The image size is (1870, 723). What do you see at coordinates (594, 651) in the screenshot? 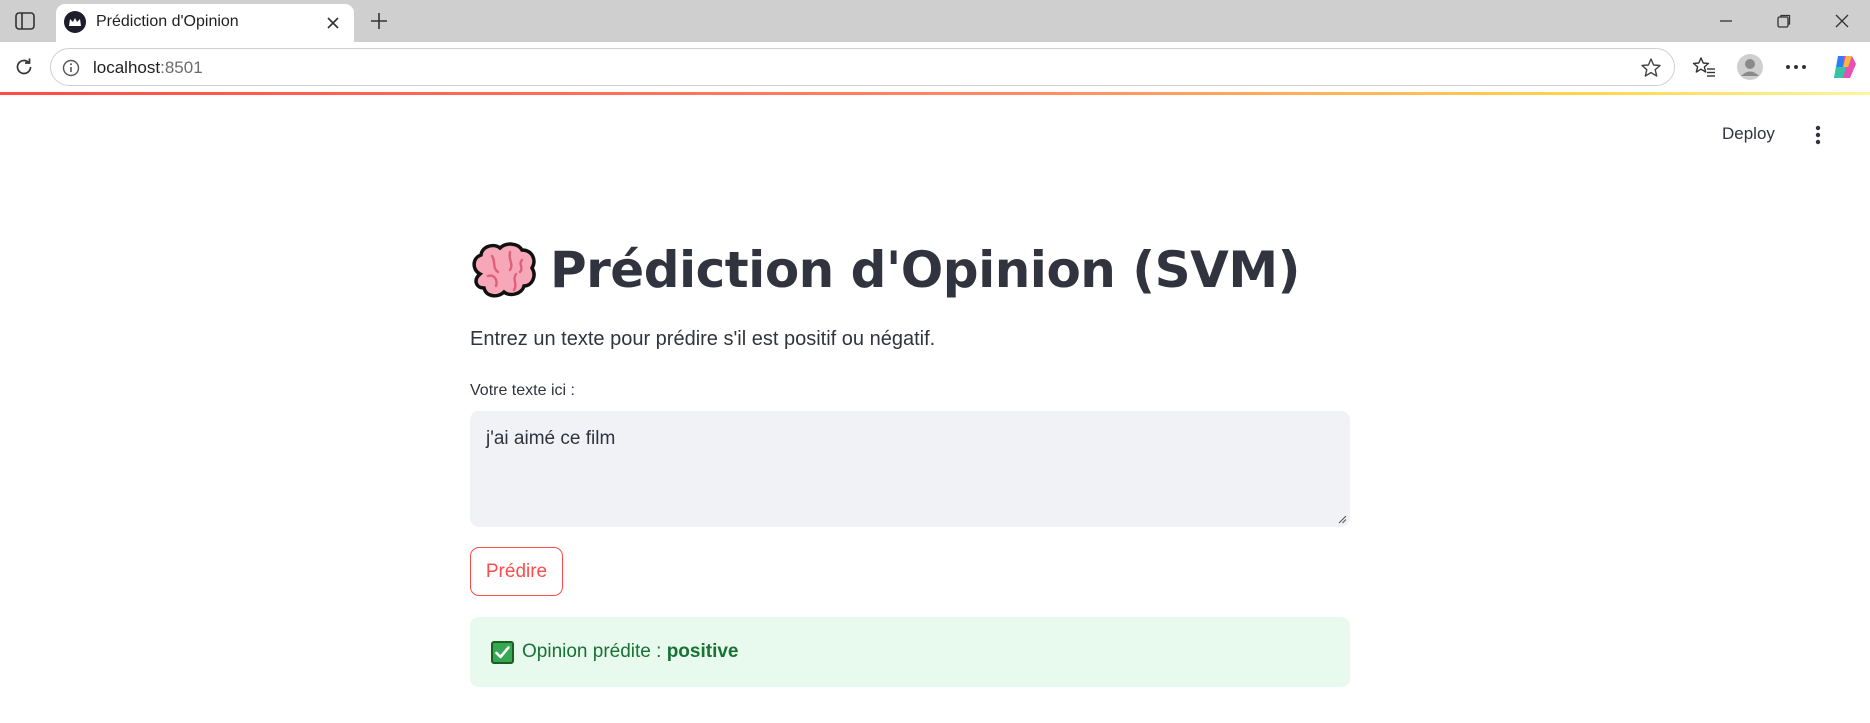
I see `result-prefix: Opinion prédite :` at bounding box center [594, 651].